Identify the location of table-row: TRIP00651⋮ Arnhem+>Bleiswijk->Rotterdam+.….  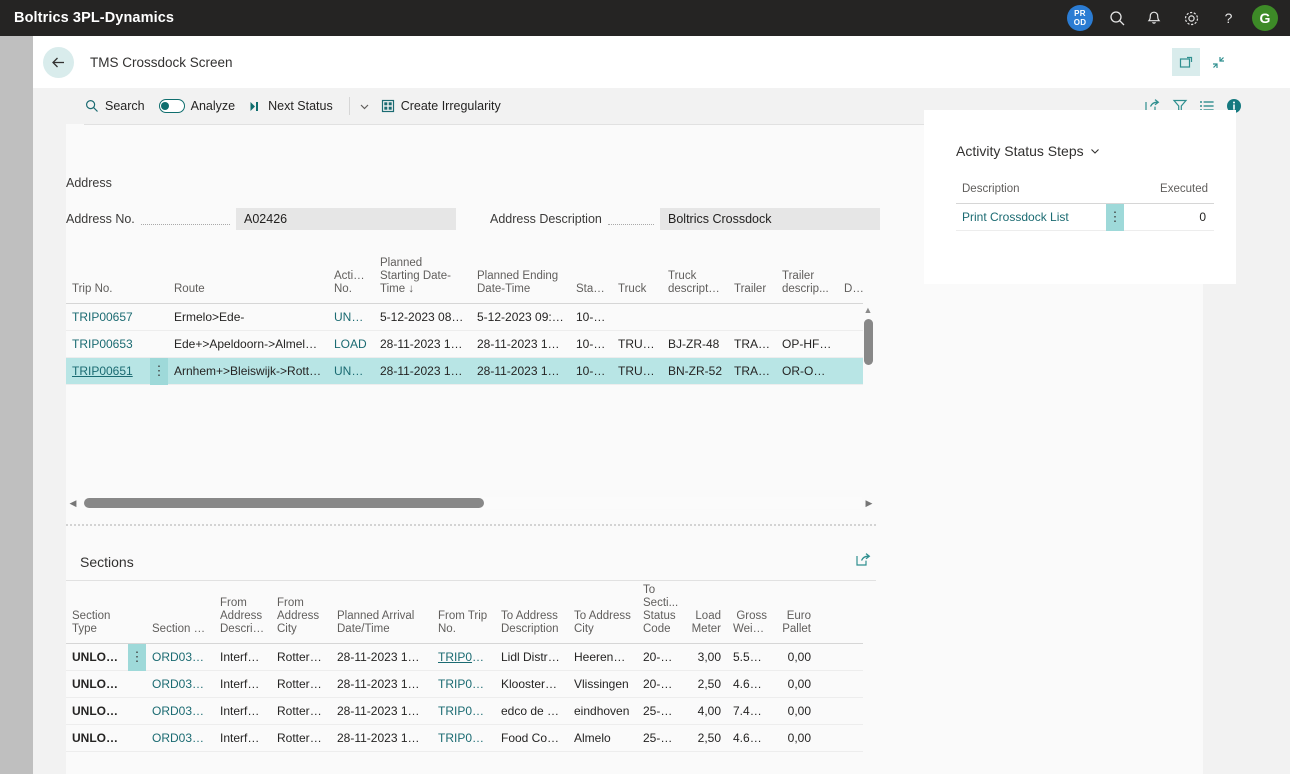
(464, 371).